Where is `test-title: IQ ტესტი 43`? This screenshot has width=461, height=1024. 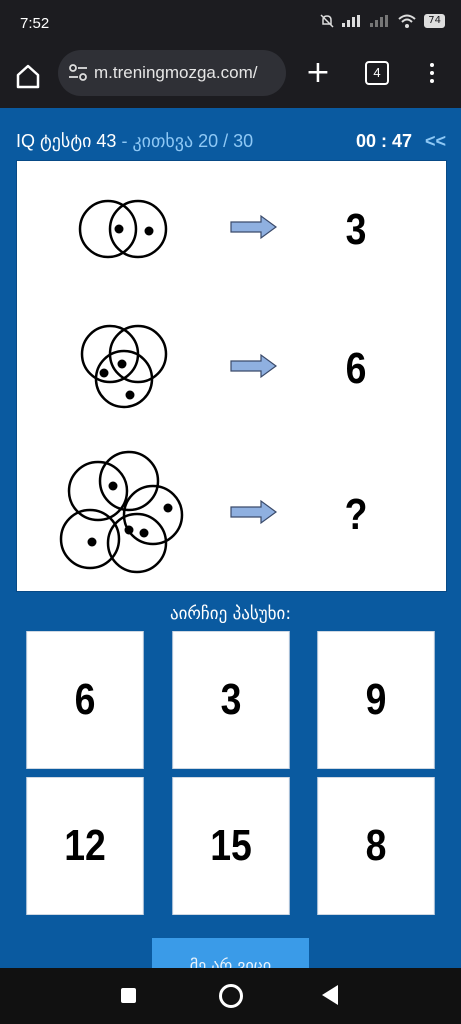 test-title: IQ ტესტი 43 is located at coordinates (66, 141).